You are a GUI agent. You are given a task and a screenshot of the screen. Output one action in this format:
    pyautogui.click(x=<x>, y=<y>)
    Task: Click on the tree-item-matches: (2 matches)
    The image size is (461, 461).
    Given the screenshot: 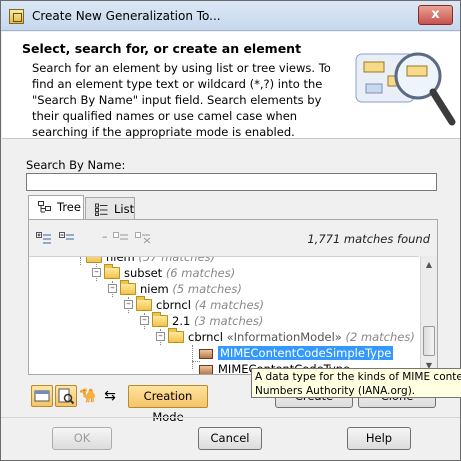 What is the action you would take?
    pyautogui.click(x=380, y=337)
    